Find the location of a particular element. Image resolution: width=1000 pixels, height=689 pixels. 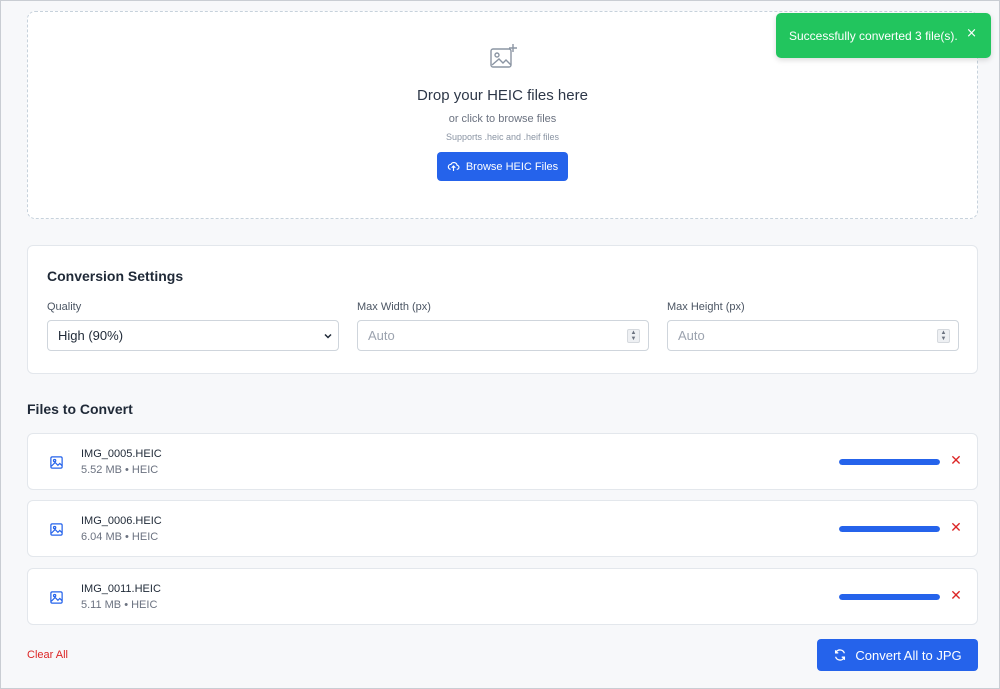

browse-files-button: Browse HEIC Files is located at coordinates (502, 166).